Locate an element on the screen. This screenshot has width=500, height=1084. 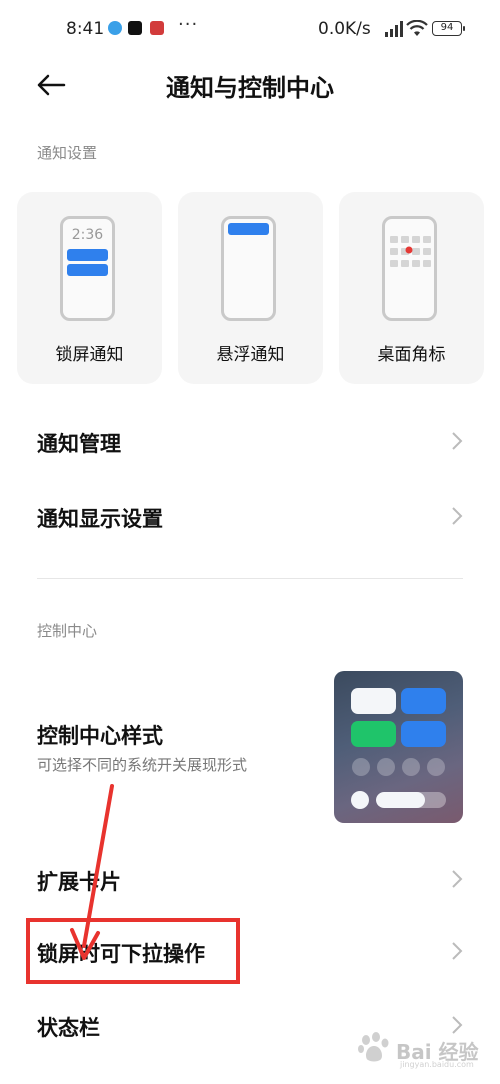
lockscreen-clock: 2:36 is located at coordinates (87, 235).